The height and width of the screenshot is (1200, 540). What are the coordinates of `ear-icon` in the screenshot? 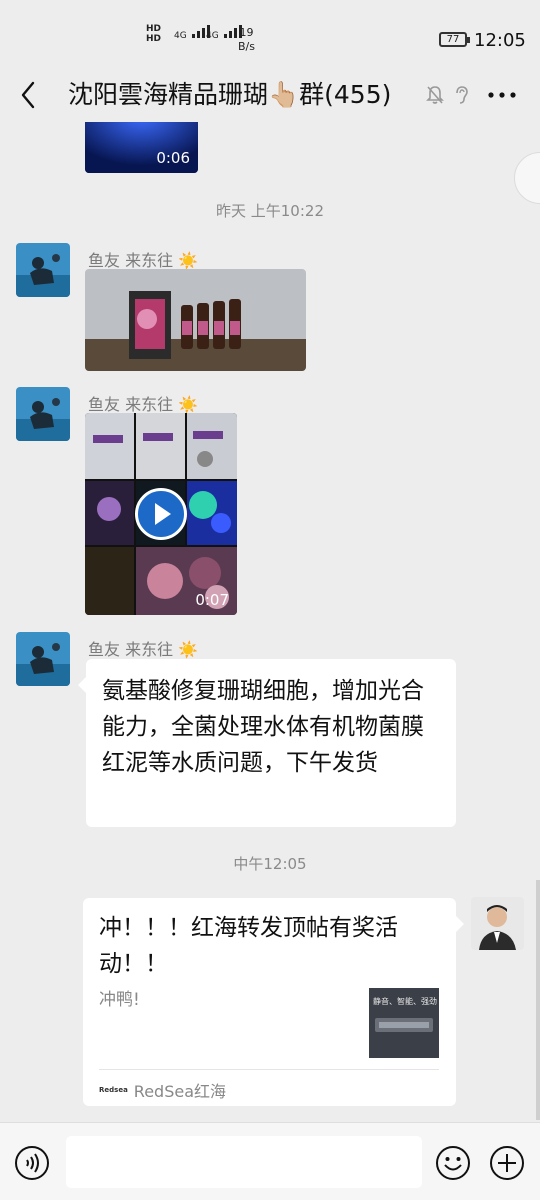 It's located at (462, 95).